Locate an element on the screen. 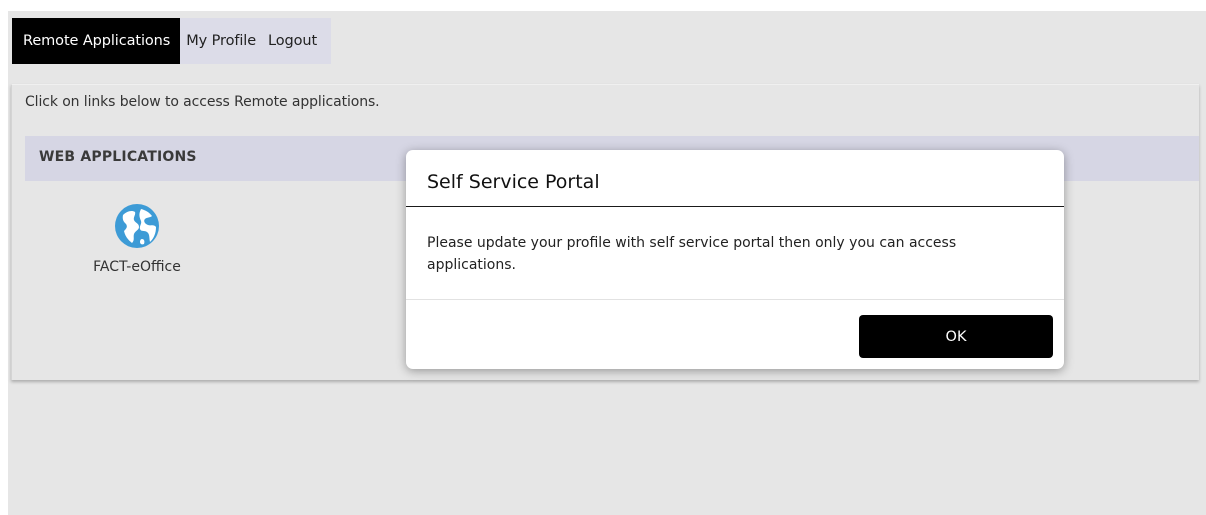  modal-title: Self Service Portal is located at coordinates (513, 182).